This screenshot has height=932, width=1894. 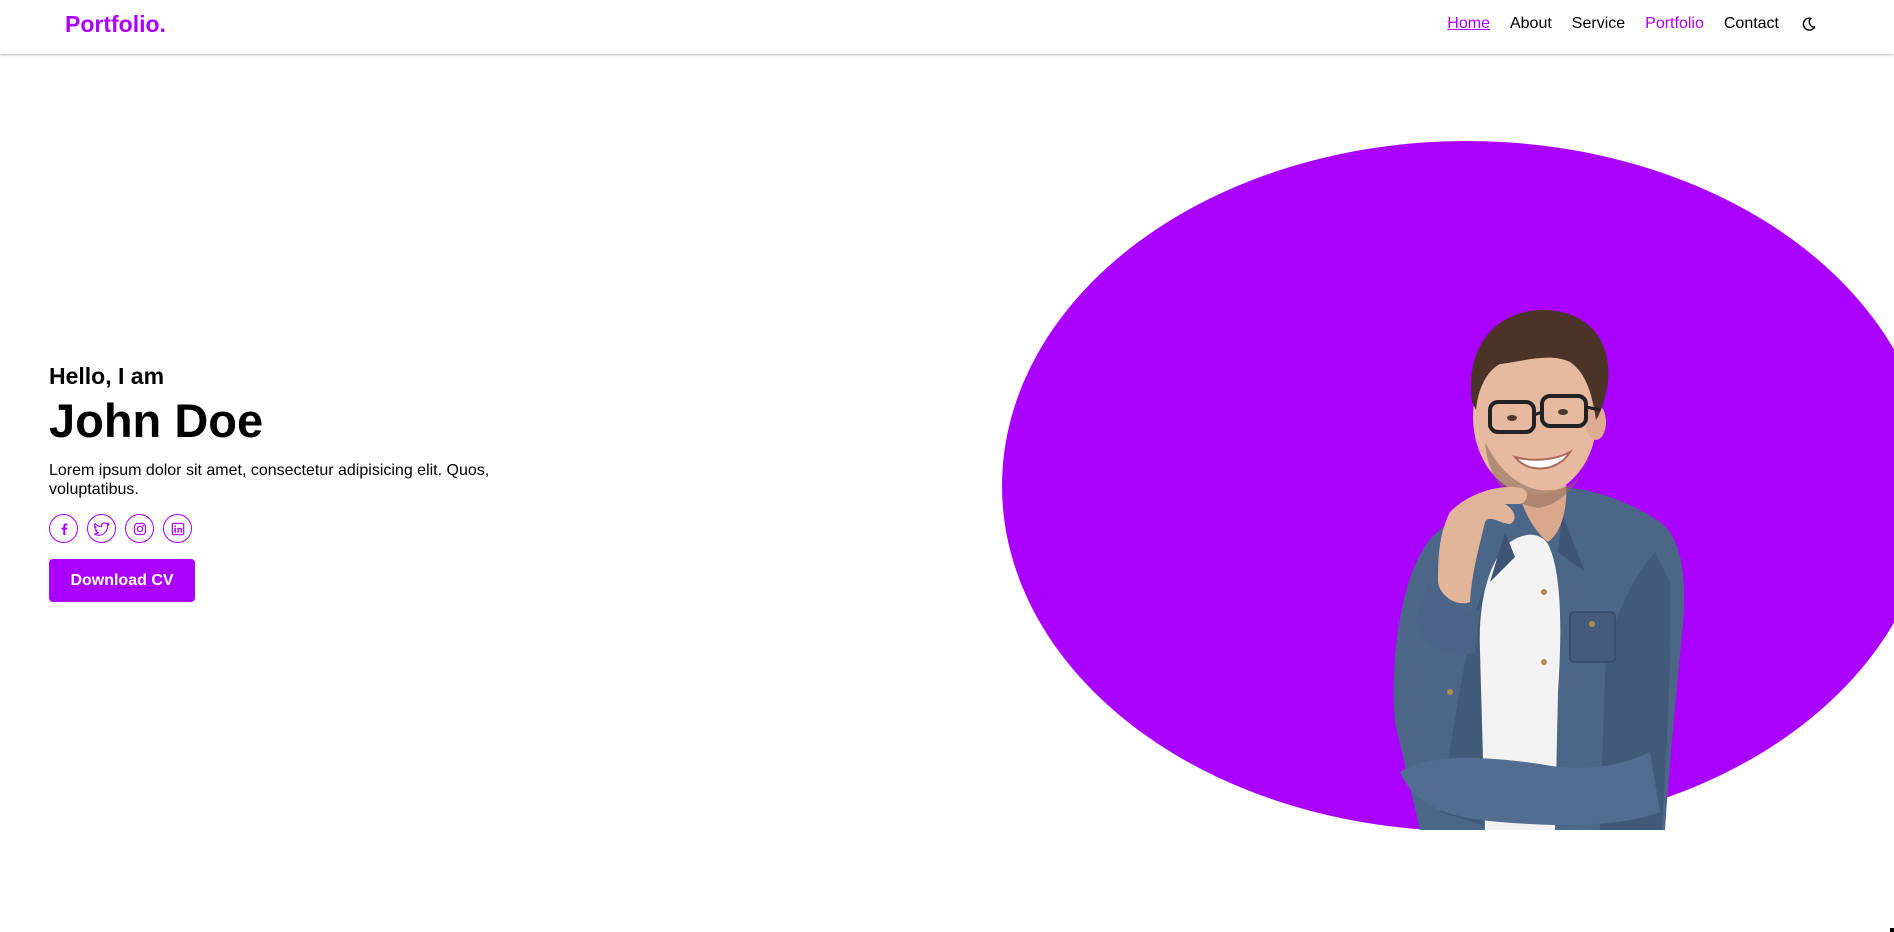 I want to click on social-links, so click(x=309, y=528).